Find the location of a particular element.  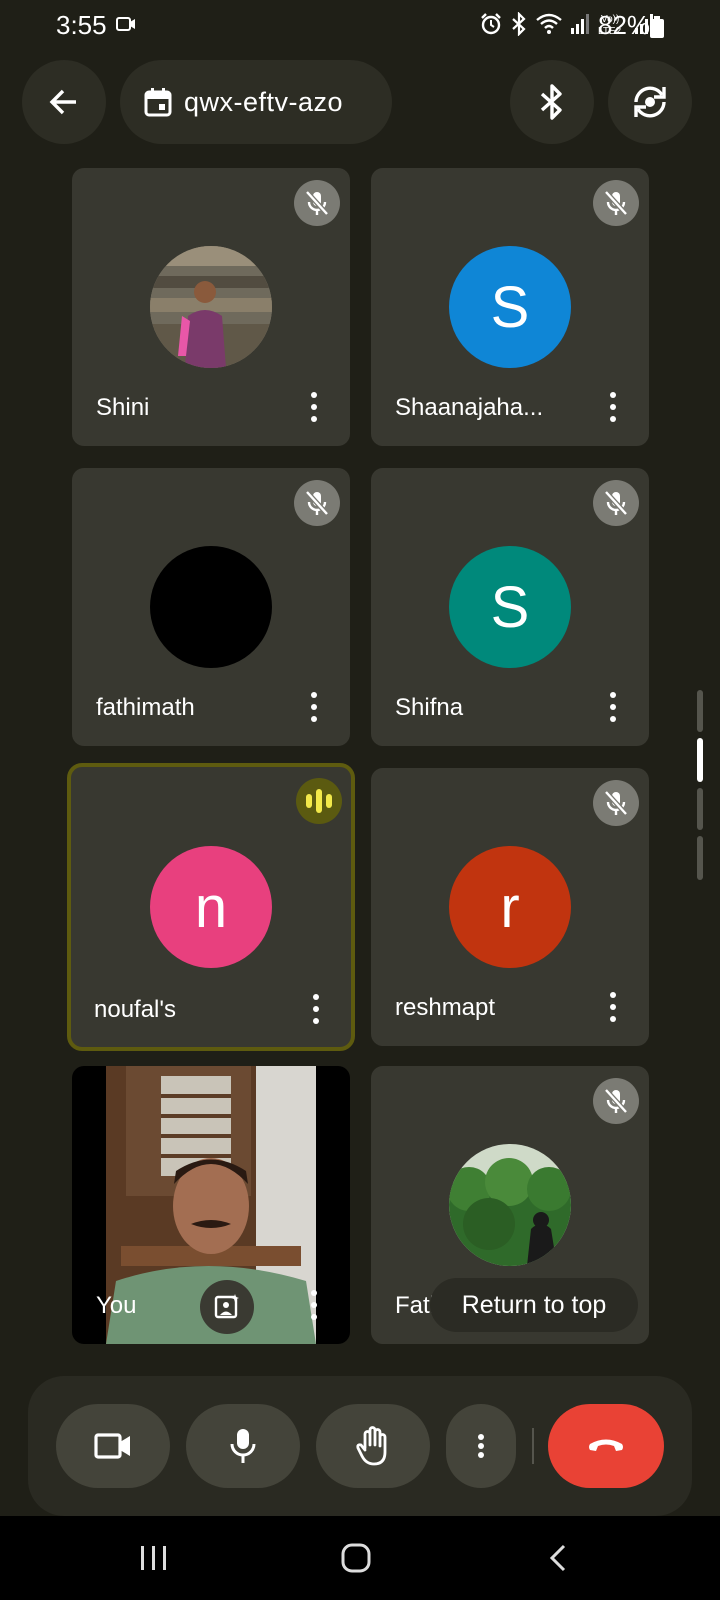

avatar-letter: n is located at coordinates (211, 907).